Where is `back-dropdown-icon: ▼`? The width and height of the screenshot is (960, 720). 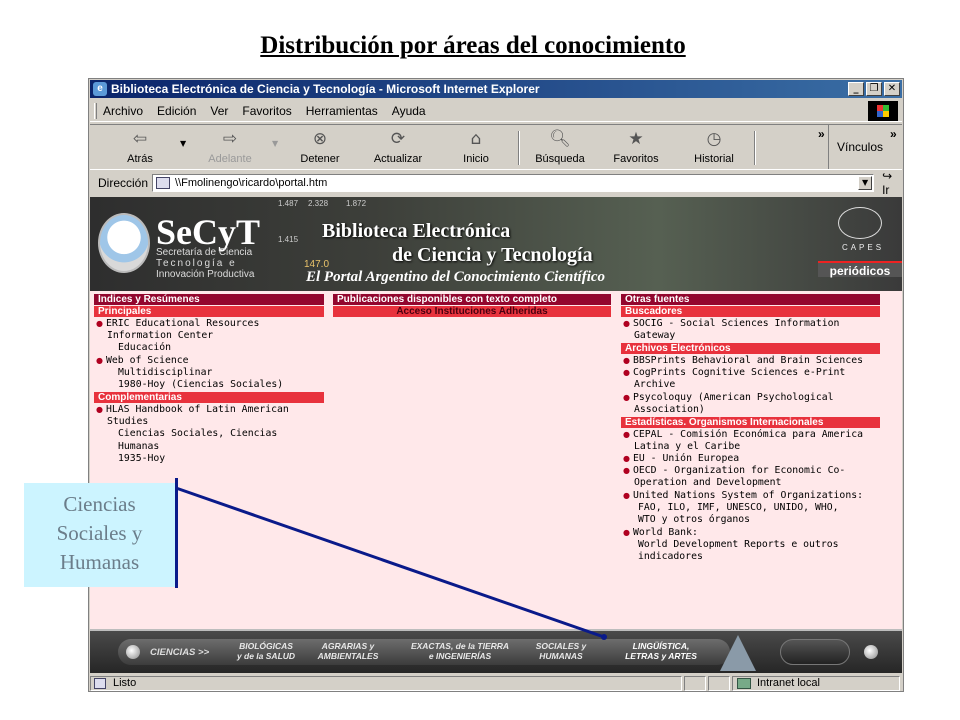 back-dropdown-icon: ▼ is located at coordinates (183, 143).